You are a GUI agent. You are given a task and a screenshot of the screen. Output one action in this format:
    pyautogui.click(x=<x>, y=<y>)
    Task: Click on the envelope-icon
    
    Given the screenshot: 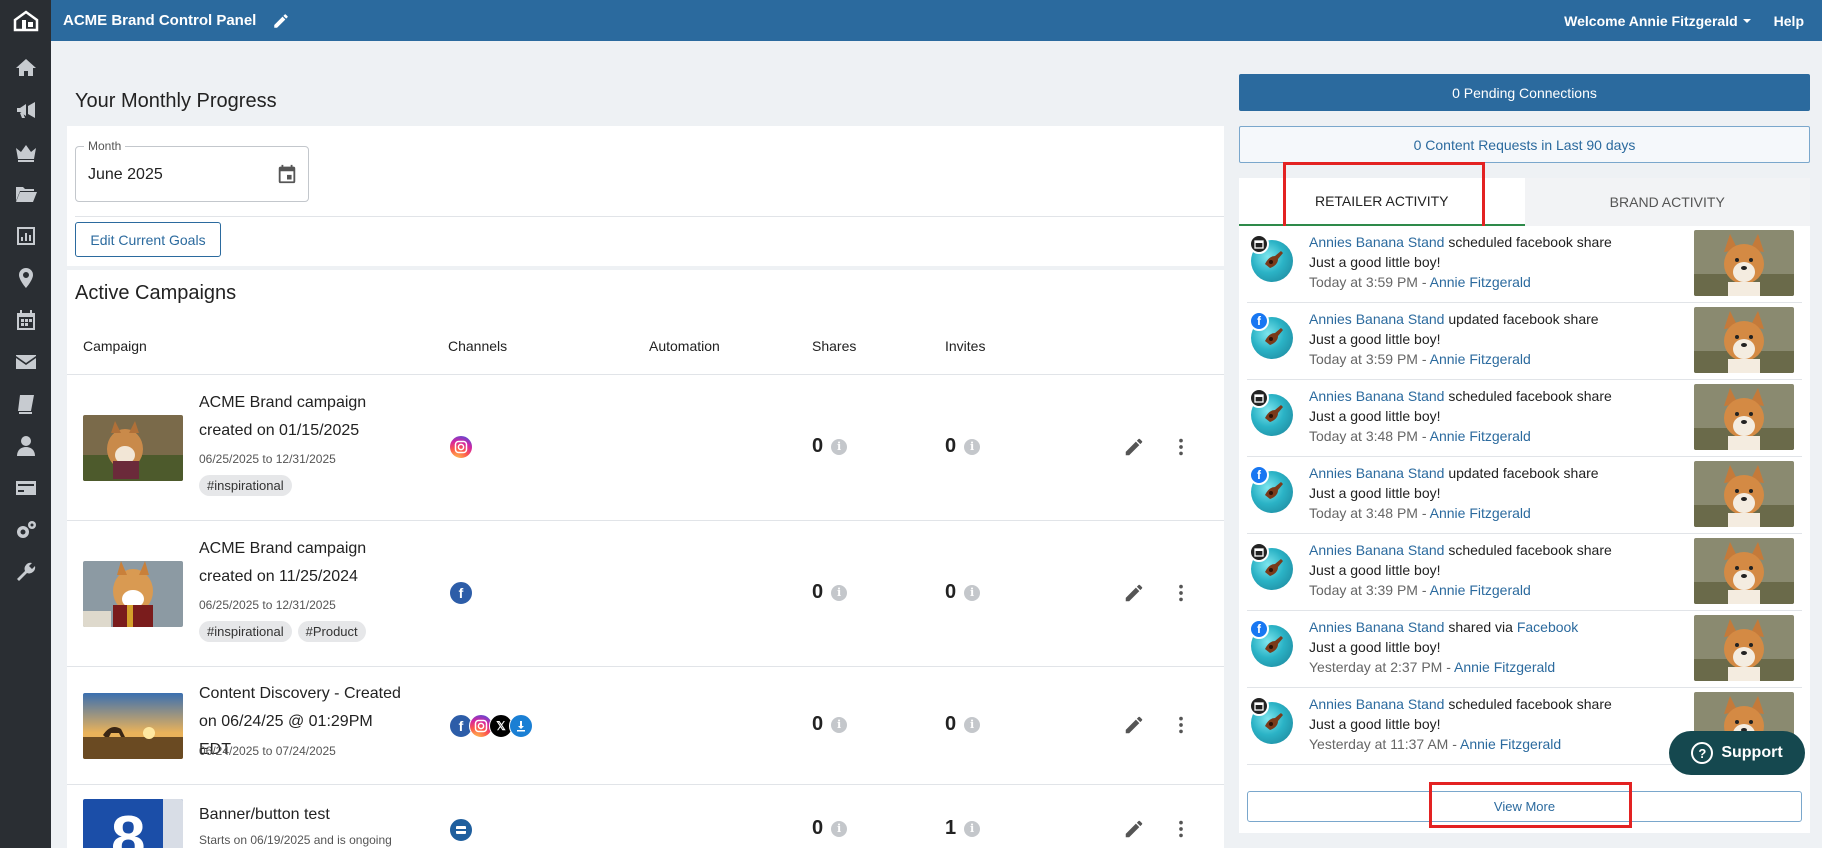 What is the action you would take?
    pyautogui.click(x=25, y=362)
    